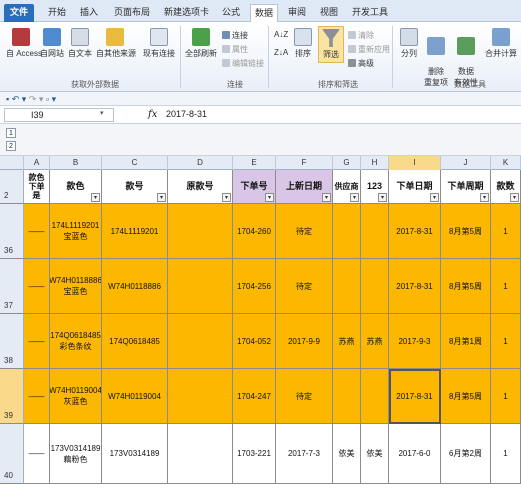 Image resolution: width=521 pixels, height=497 pixels. I want to click on column-header-h: H, so click(375, 163).